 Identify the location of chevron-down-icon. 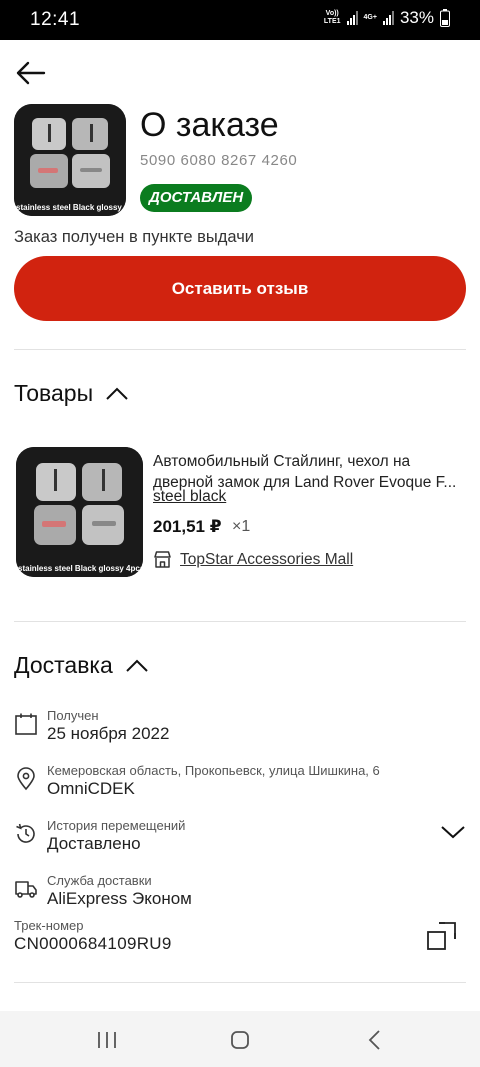
(453, 832).